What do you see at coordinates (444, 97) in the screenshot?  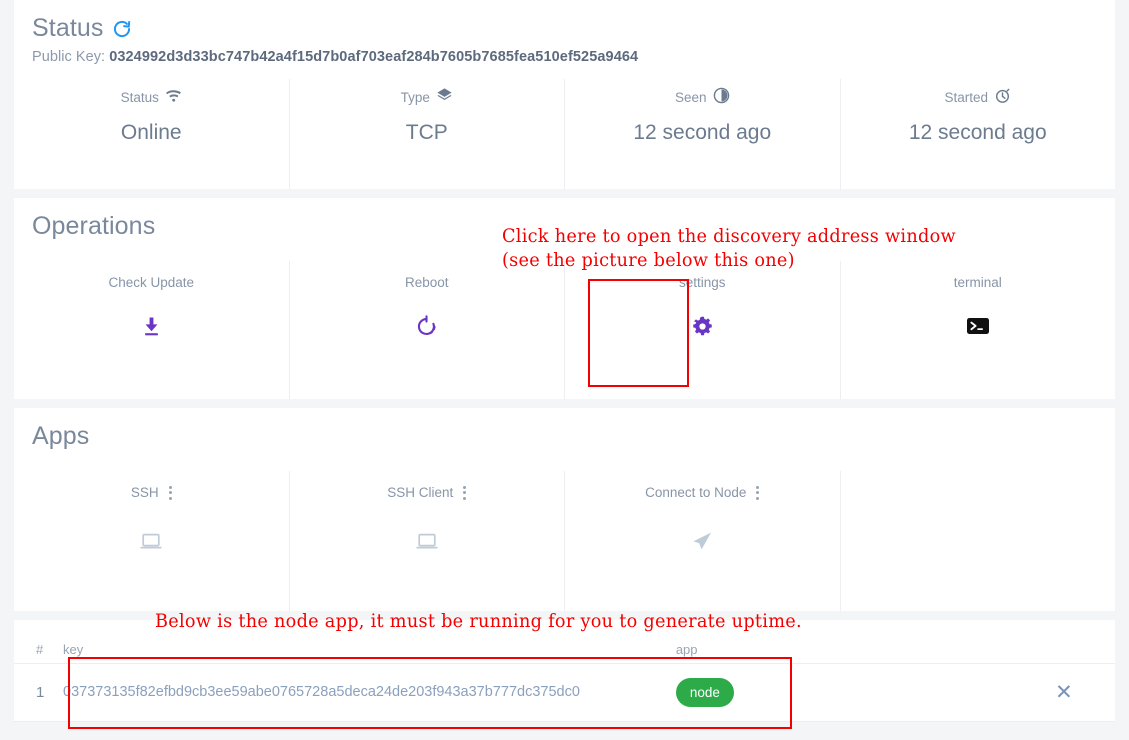 I see `layers-icon` at bounding box center [444, 97].